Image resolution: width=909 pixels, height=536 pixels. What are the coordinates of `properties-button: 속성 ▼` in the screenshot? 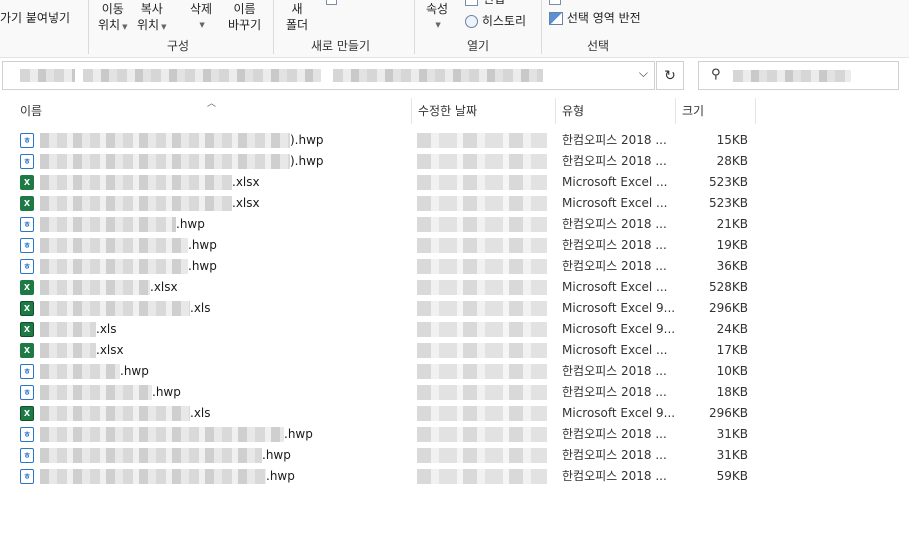 It's located at (437, 17).